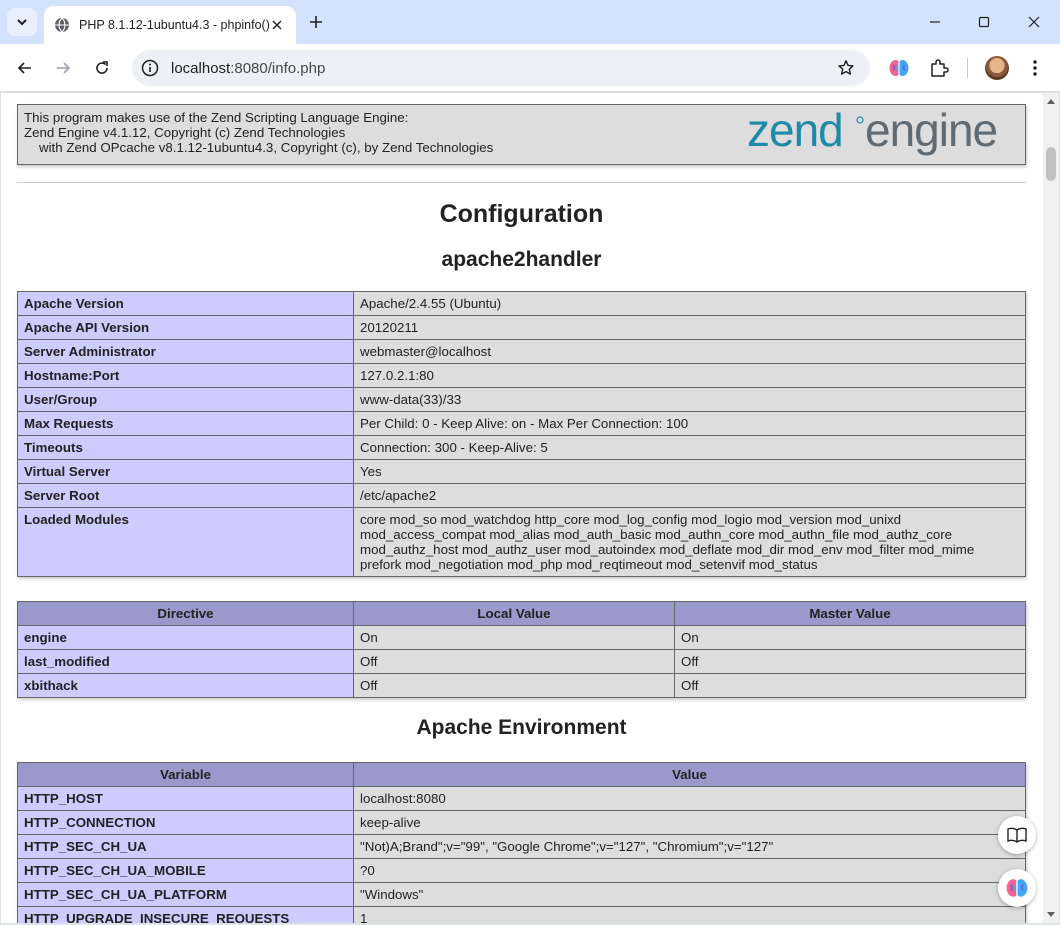 This screenshot has height=925, width=1060. What do you see at coordinates (521, 182) in the screenshot?
I see `horizontal-rule` at bounding box center [521, 182].